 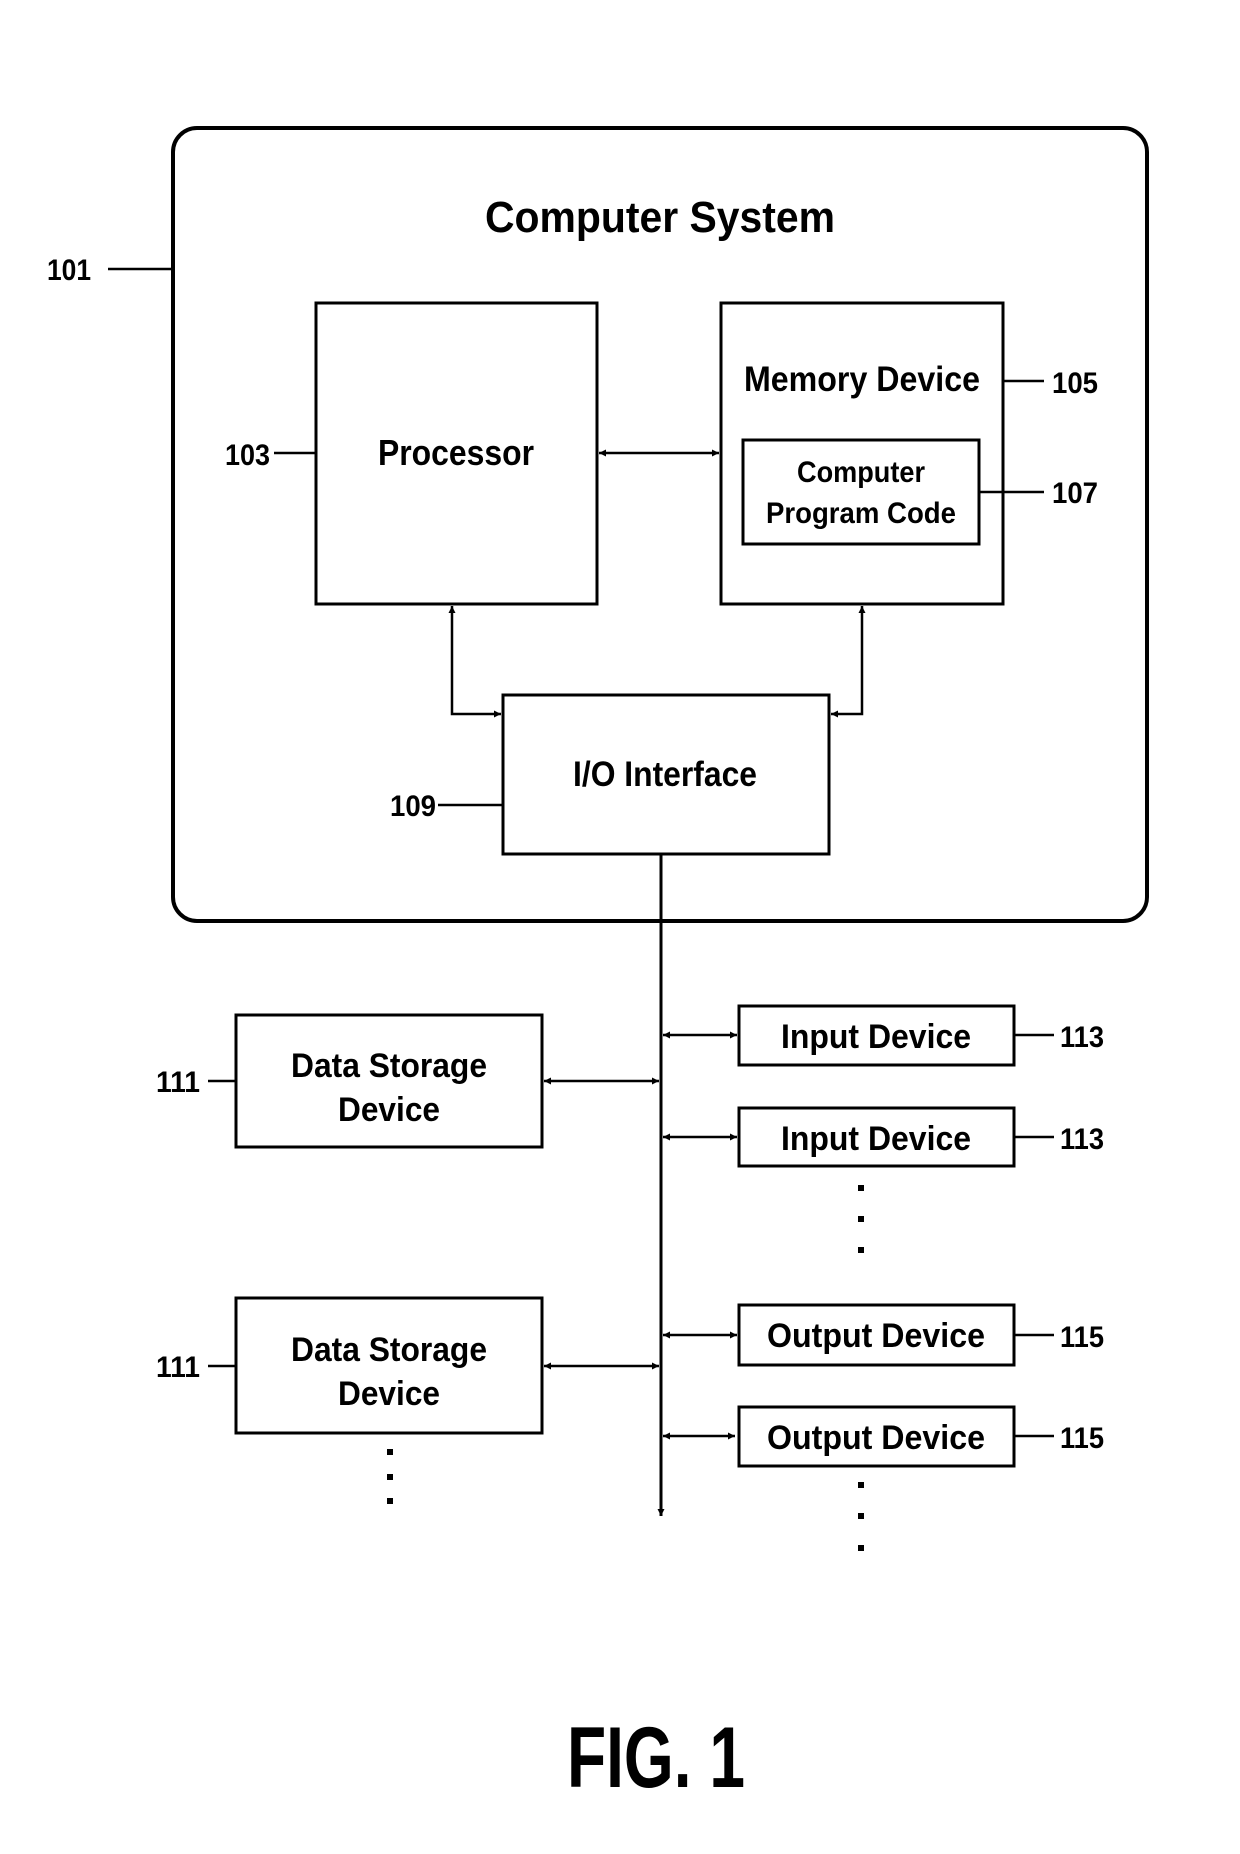 What do you see at coordinates (69, 270) in the screenshot?
I see `ref-101: 101` at bounding box center [69, 270].